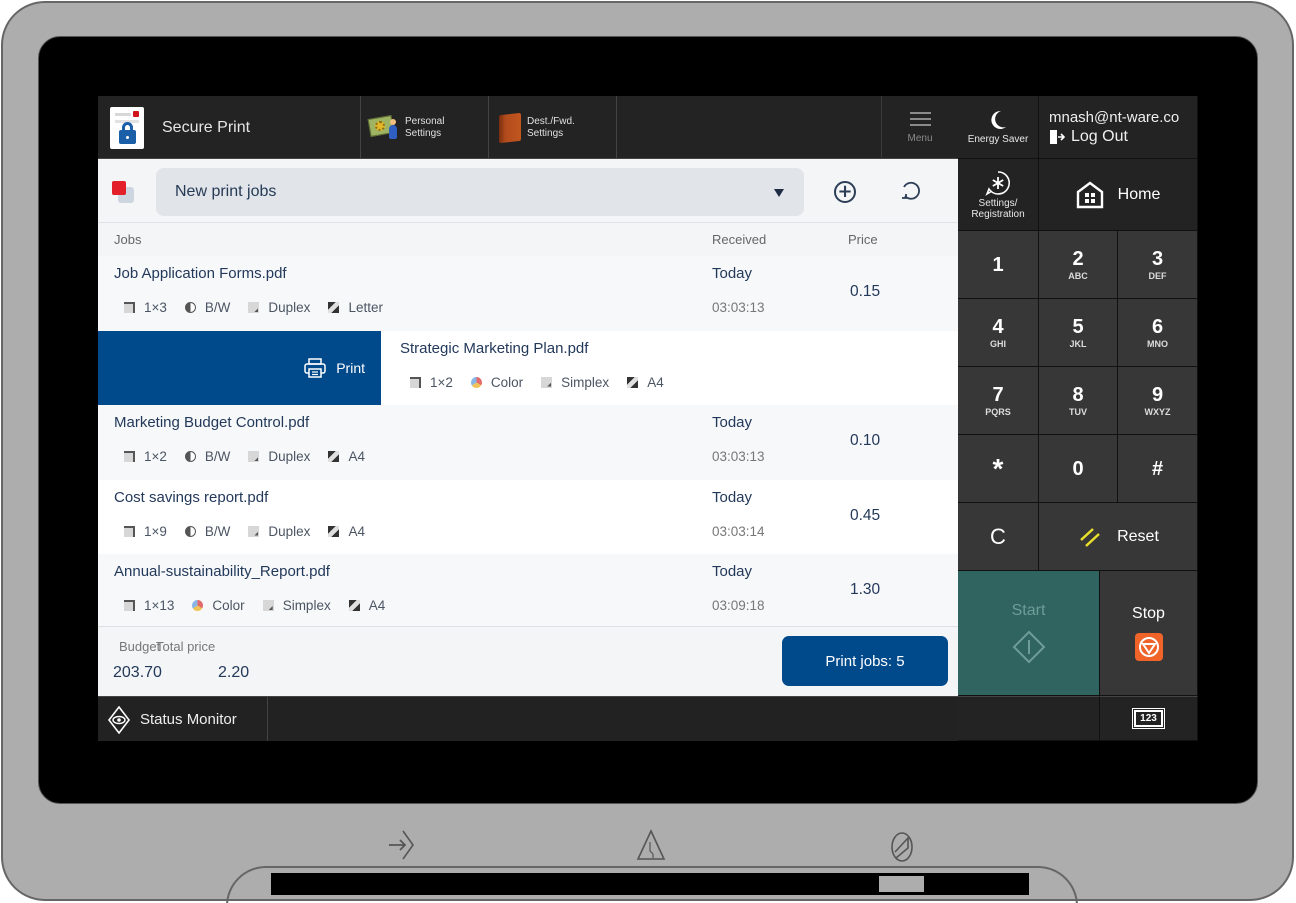 This screenshot has width=1296, height=903. Describe the element at coordinates (229, 127) in the screenshot. I see `app-title: Secure Print` at that location.